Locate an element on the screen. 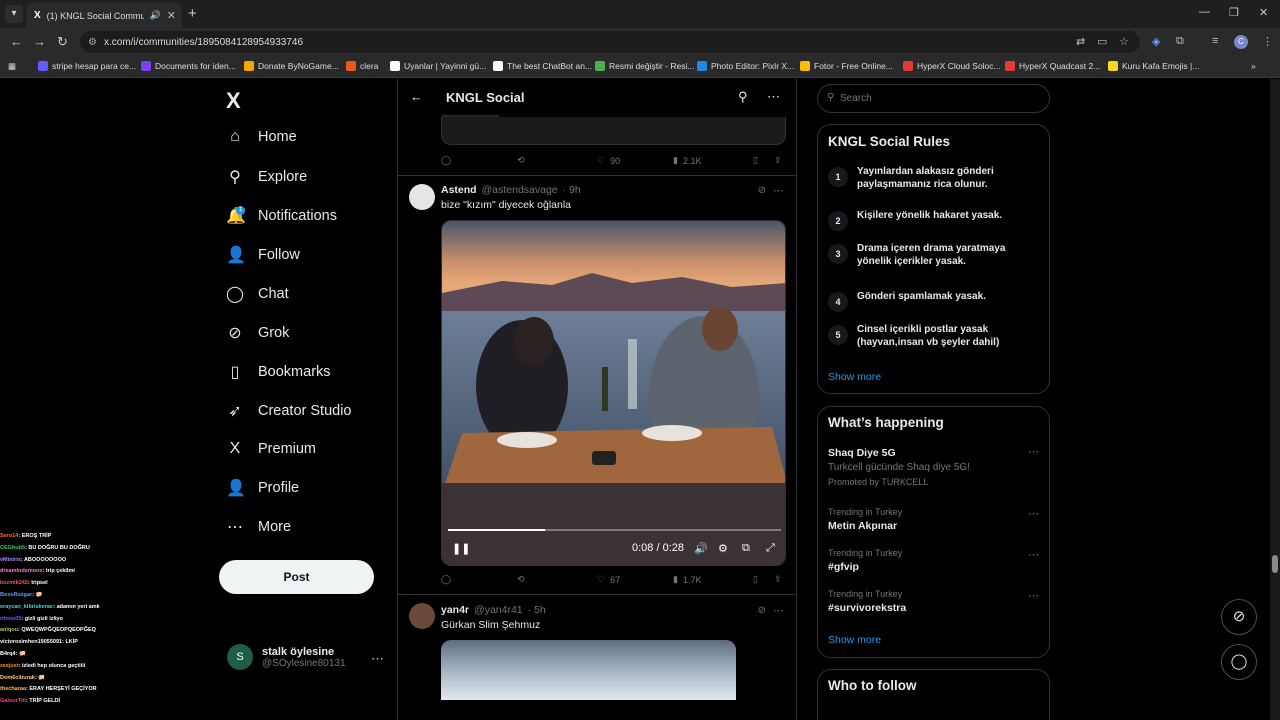 The width and height of the screenshot is (1280, 720). apps-grid-icon: ▦ is located at coordinates (12, 66).